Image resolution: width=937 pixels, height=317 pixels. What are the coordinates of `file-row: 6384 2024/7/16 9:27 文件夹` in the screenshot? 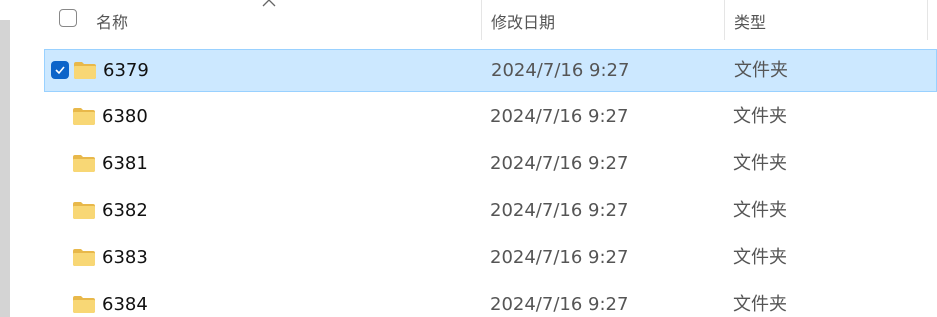 It's located at (490, 300).